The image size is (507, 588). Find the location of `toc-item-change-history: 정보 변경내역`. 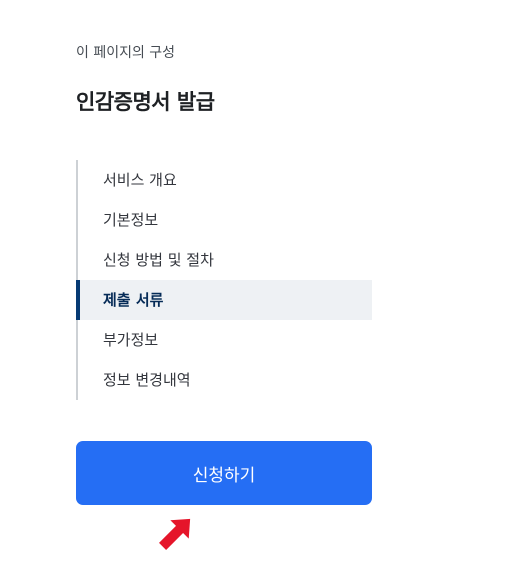

toc-item-change-history: 정보 변경내역 is located at coordinates (225, 380).